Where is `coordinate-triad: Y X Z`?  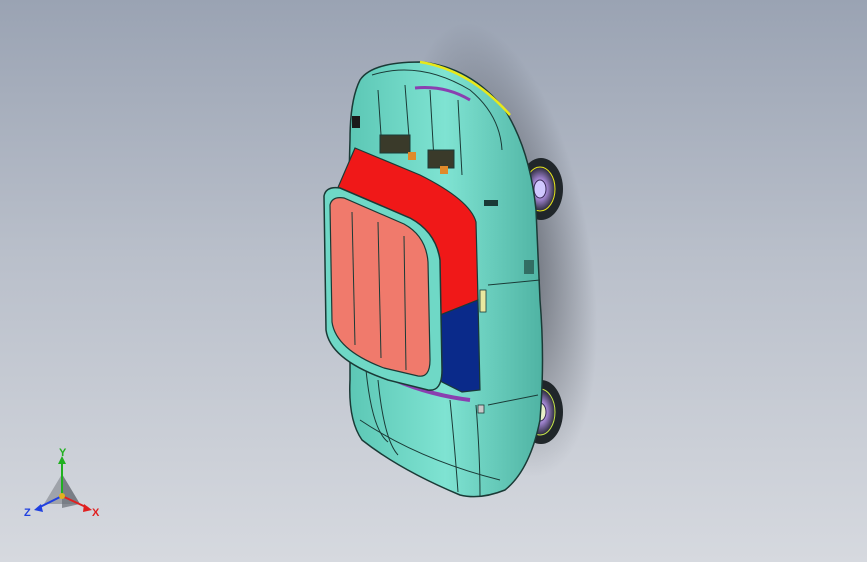
coordinate-triad: Y X Z is located at coordinates (63, 486).